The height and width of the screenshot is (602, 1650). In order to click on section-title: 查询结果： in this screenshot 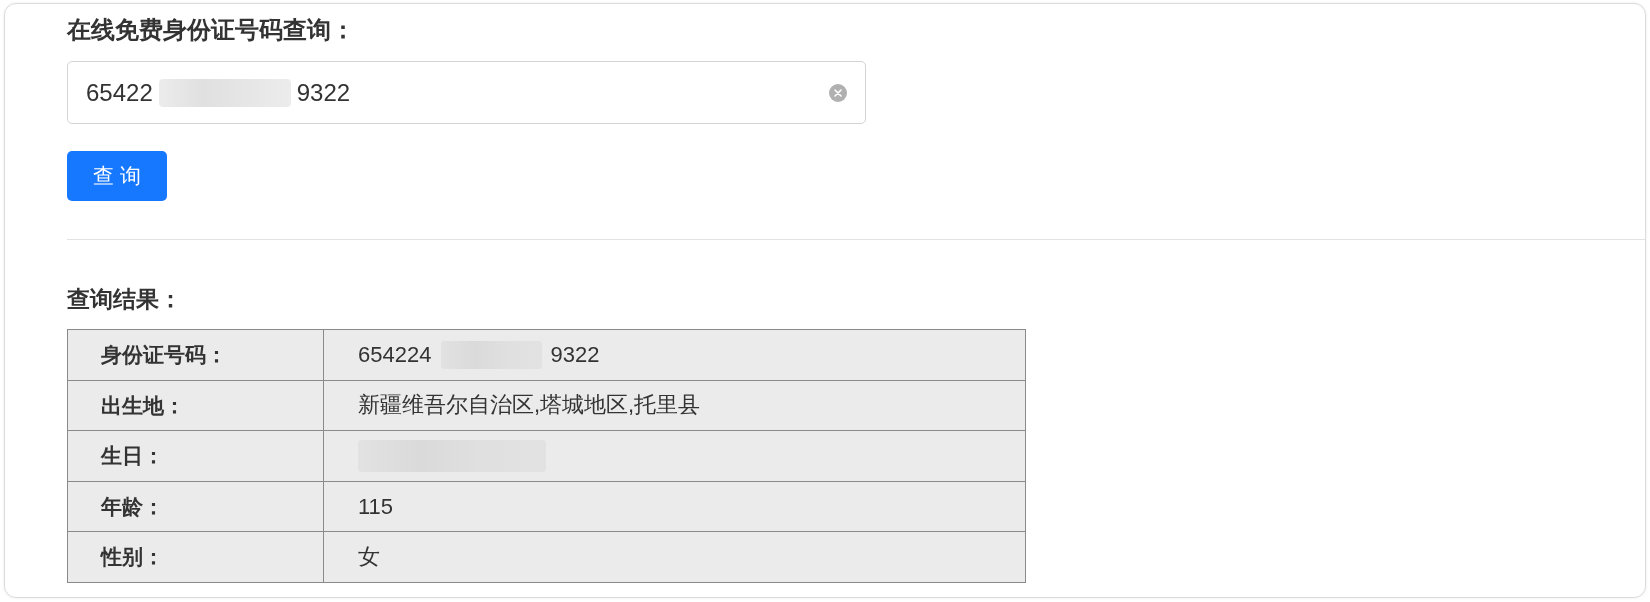, I will do `click(124, 299)`.